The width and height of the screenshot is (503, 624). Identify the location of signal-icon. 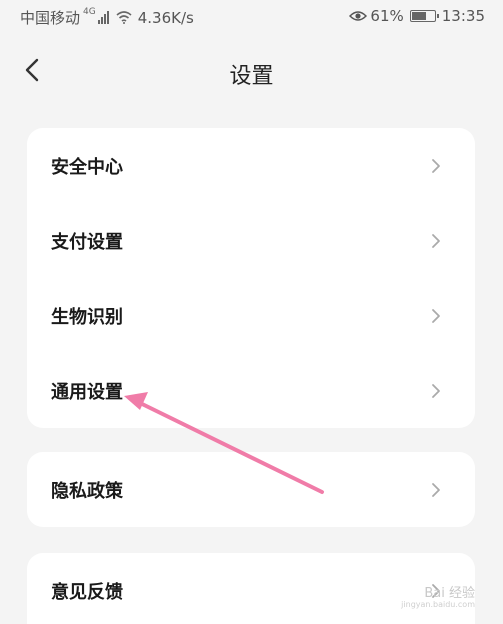
(103, 17).